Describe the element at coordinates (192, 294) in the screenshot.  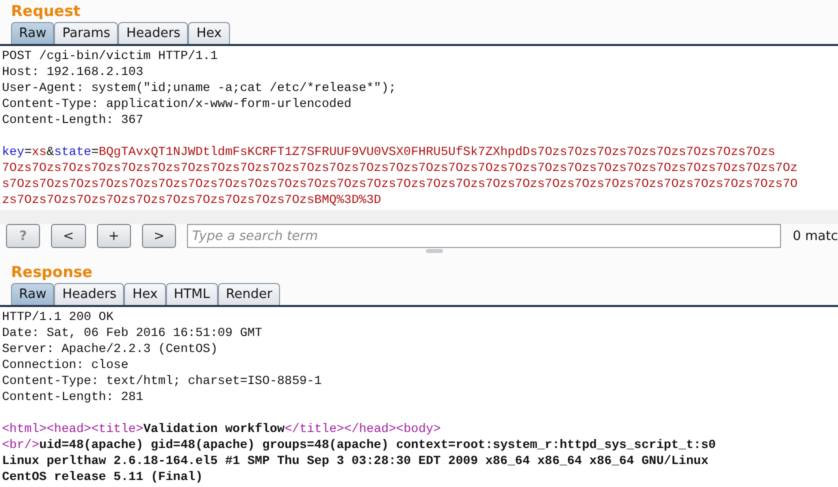
I see `tab: HTML` at that location.